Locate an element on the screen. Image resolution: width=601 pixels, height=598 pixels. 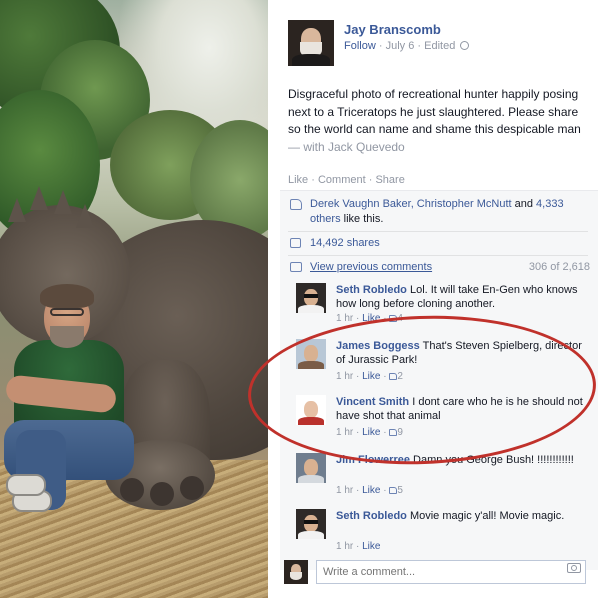
person-beard is located at coordinates (67, 337).